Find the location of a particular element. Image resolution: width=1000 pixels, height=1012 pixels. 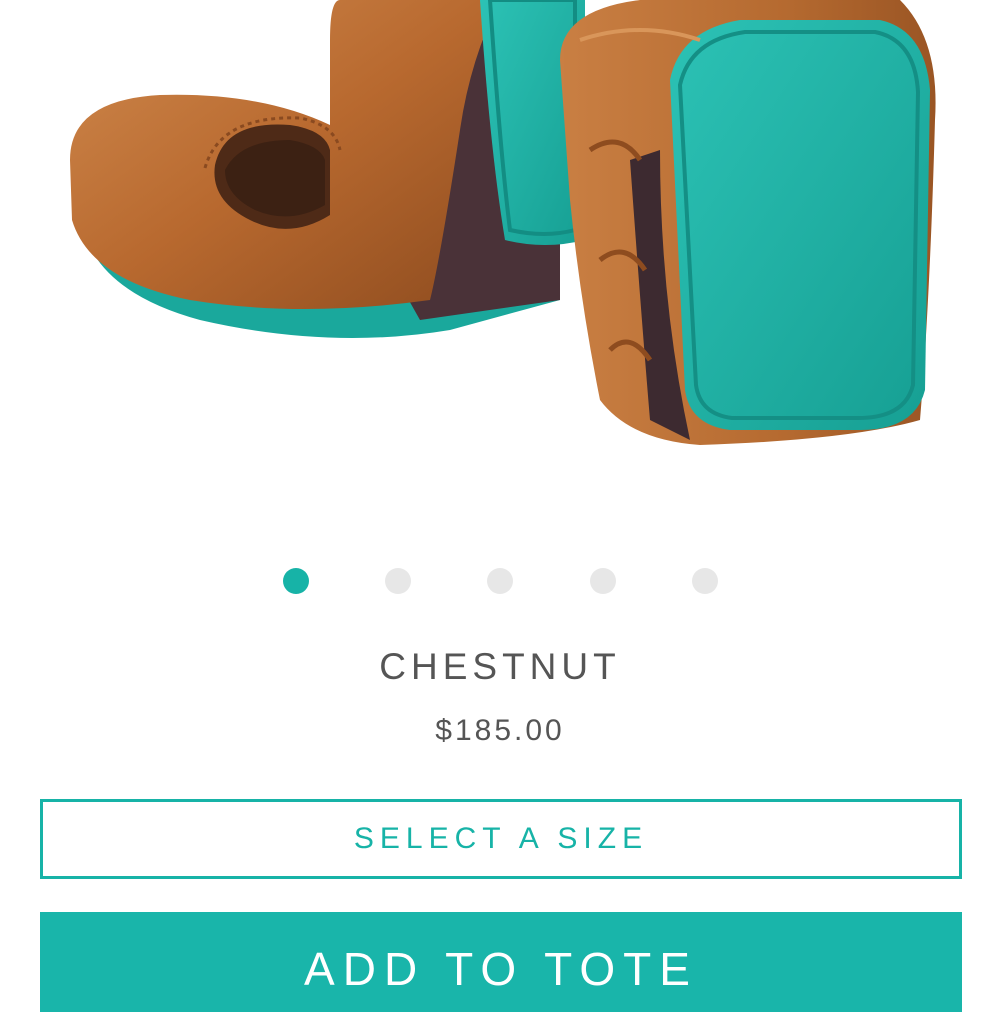

select-size-label: SELECT A SIZE is located at coordinates (501, 838).